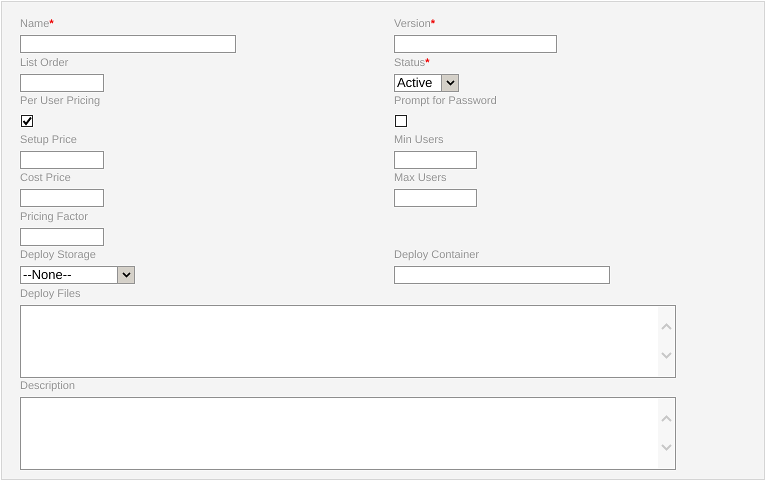 This screenshot has height=483, width=768. What do you see at coordinates (48, 141) in the screenshot?
I see `field-label: Setup Price` at bounding box center [48, 141].